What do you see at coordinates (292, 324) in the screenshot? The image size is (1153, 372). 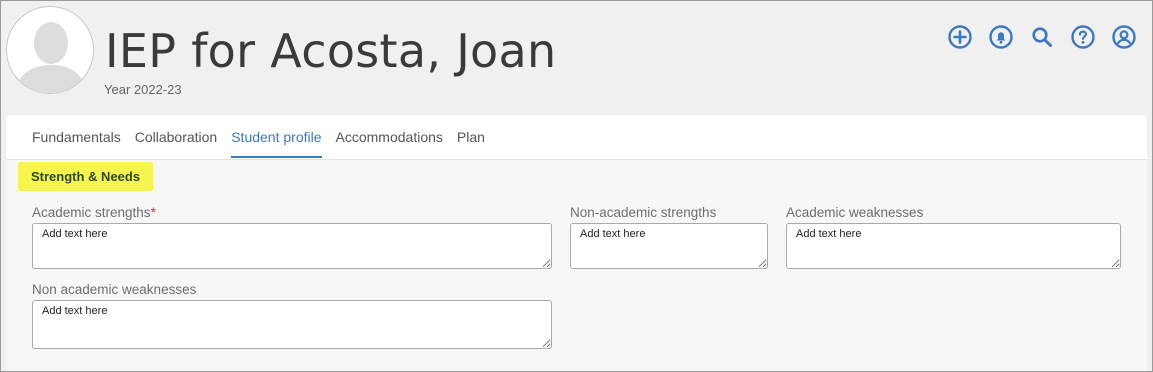 I see `non-academic-weaknesses-input` at bounding box center [292, 324].